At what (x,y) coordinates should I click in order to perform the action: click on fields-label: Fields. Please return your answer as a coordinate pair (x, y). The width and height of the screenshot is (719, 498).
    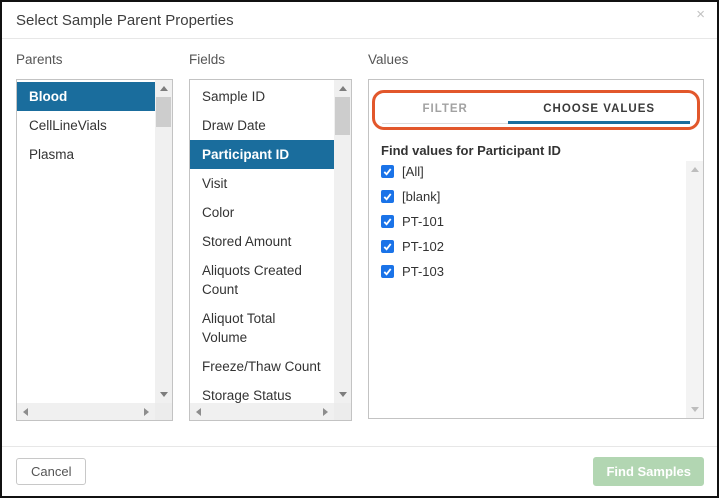
    Looking at the image, I should click on (207, 59).